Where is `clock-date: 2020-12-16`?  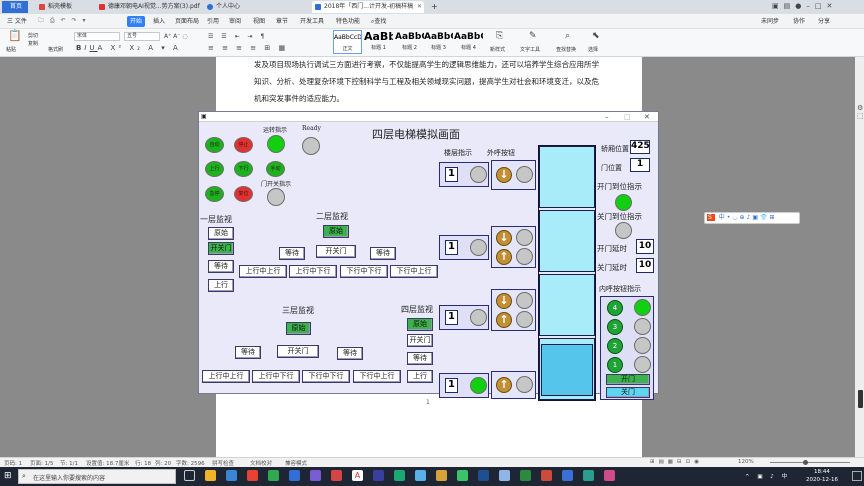
clock-date: 2020-12-16 is located at coordinates (822, 480).